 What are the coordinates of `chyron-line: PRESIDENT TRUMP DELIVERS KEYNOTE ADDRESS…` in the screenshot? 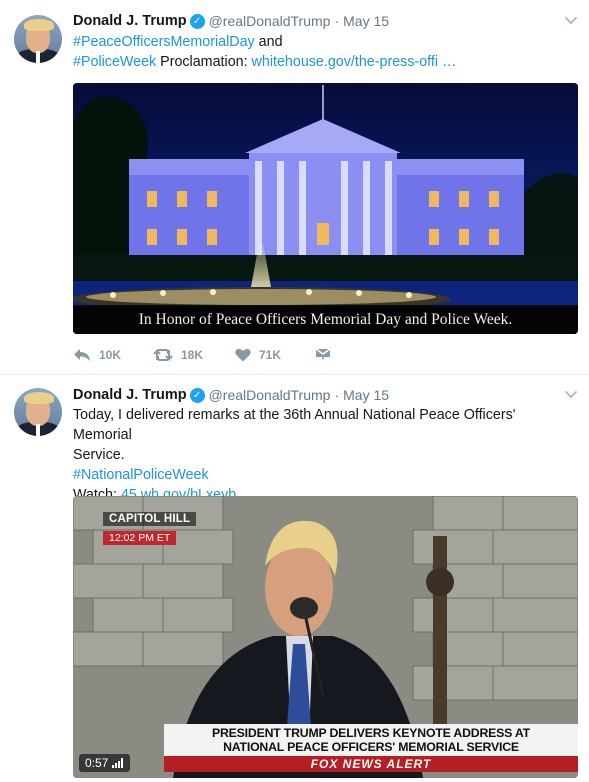 It's located at (371, 733).